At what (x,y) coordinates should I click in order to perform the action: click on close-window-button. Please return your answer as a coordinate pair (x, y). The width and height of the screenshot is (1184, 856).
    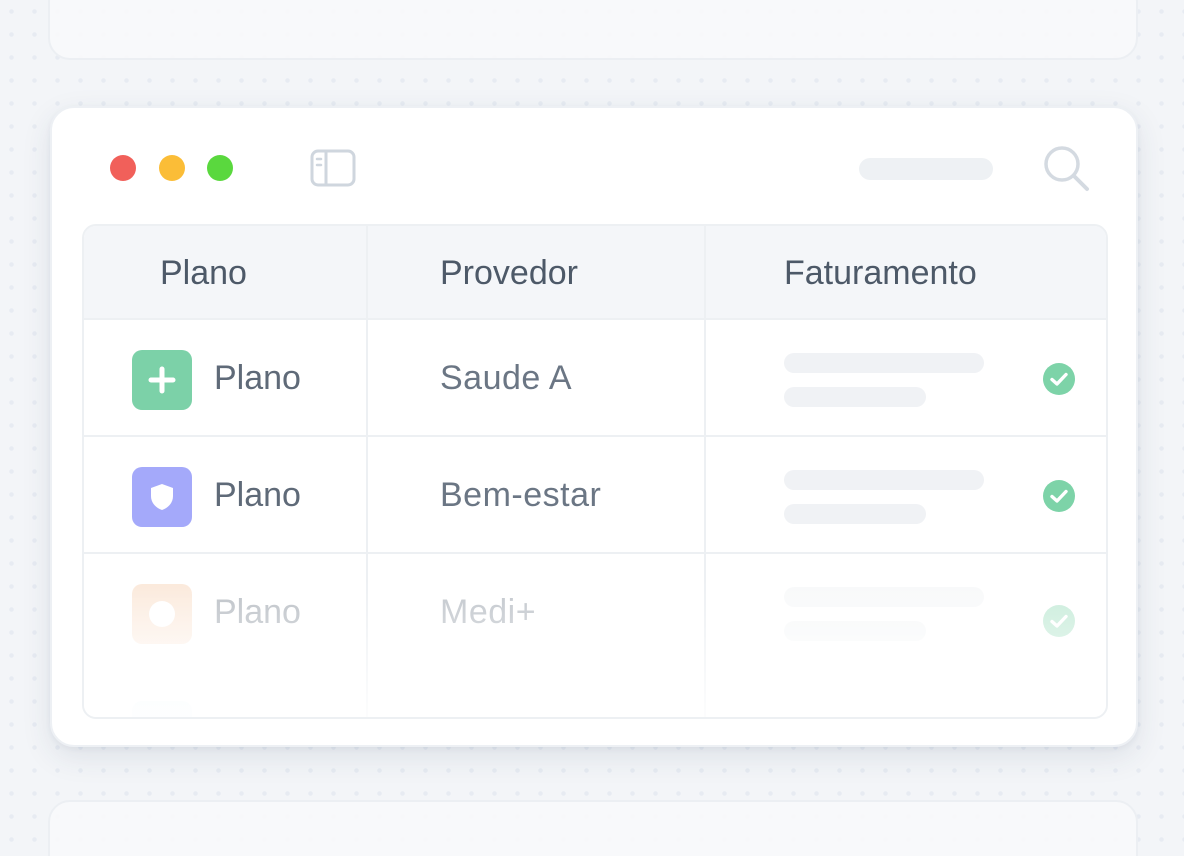
    Looking at the image, I should click on (123, 168).